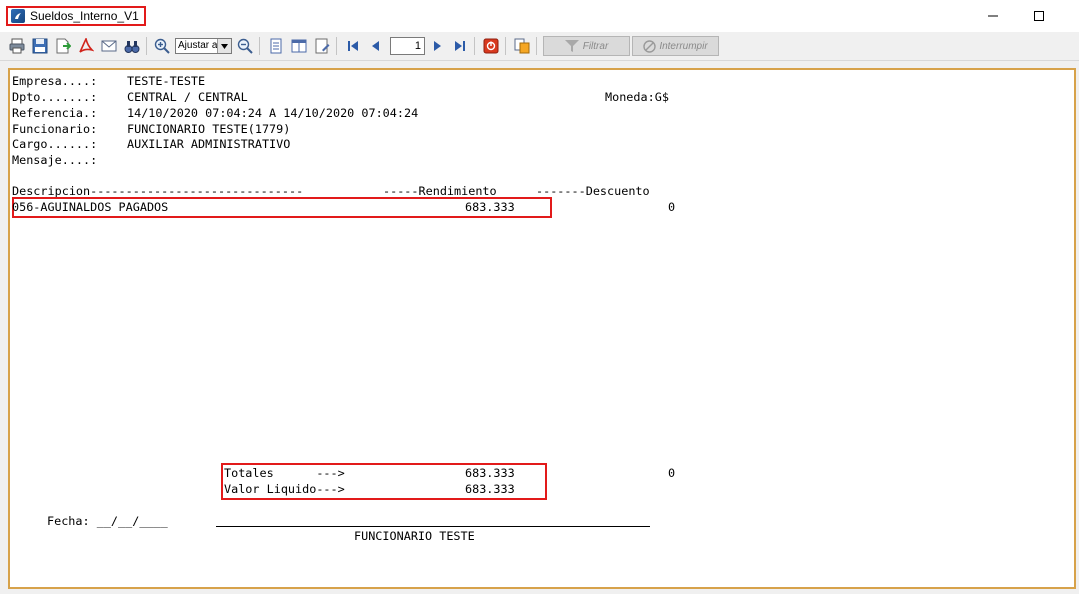 This screenshot has height=594, width=1079. What do you see at coordinates (198, 45) in the screenshot?
I see `zoom-select-value: Ajustar a` at bounding box center [198, 45].